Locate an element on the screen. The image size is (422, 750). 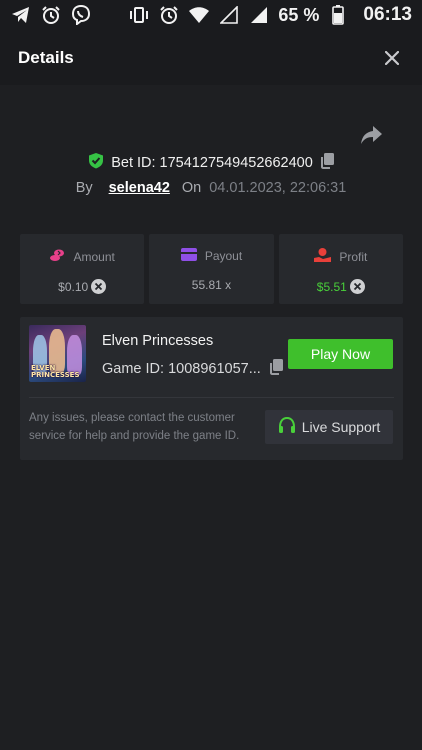
stat-value: $0.10 is located at coordinates (73, 286).